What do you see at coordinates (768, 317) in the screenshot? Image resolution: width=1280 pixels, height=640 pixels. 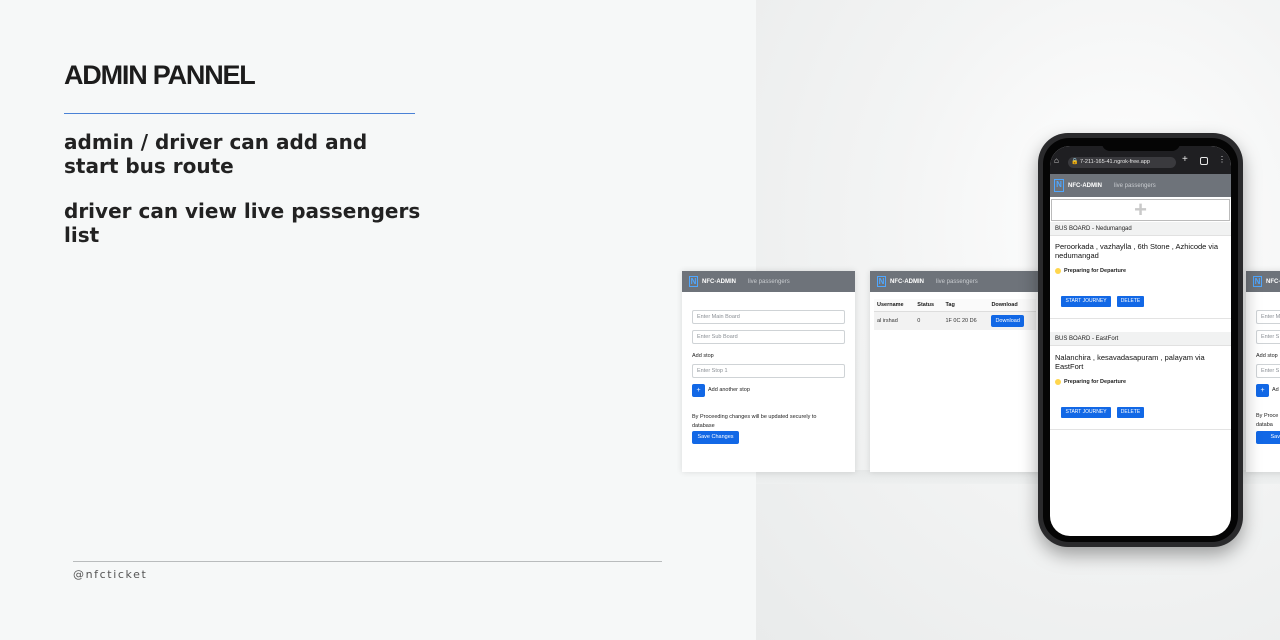 I see `main-board-input: Enter Main Board` at bounding box center [768, 317].